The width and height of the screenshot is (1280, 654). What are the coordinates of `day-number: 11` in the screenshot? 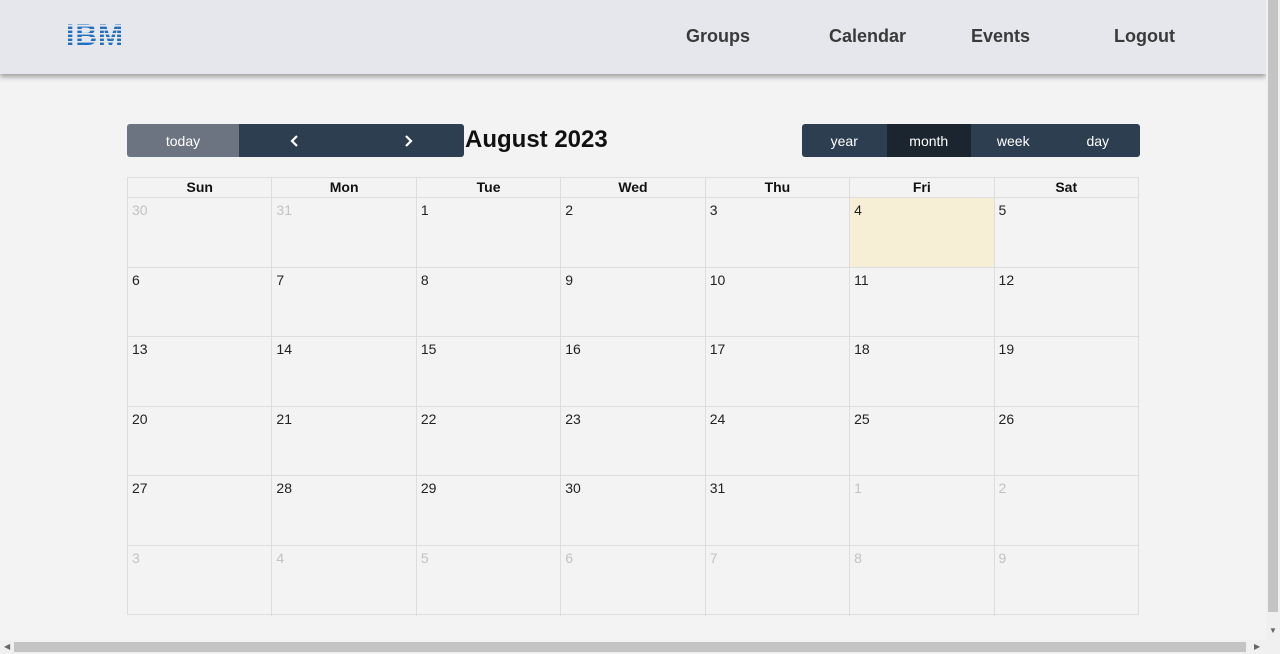 It's located at (861, 279).